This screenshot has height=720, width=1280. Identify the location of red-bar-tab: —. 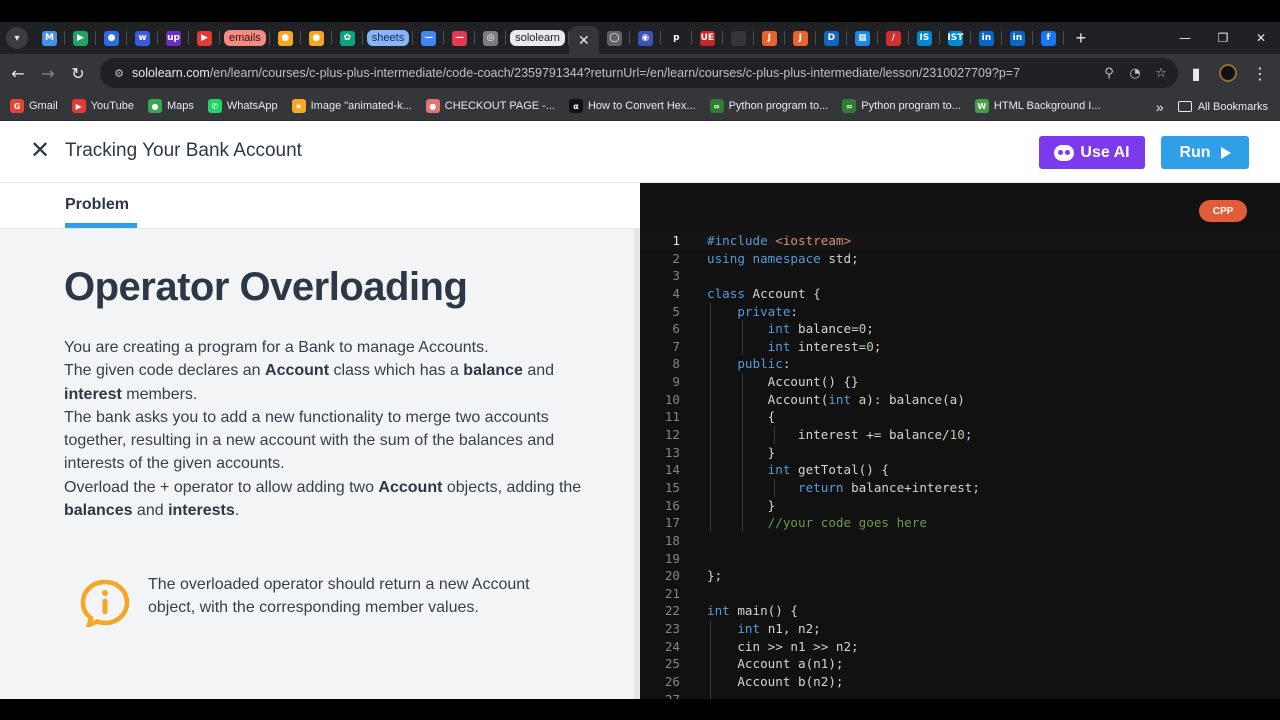
(460, 38).